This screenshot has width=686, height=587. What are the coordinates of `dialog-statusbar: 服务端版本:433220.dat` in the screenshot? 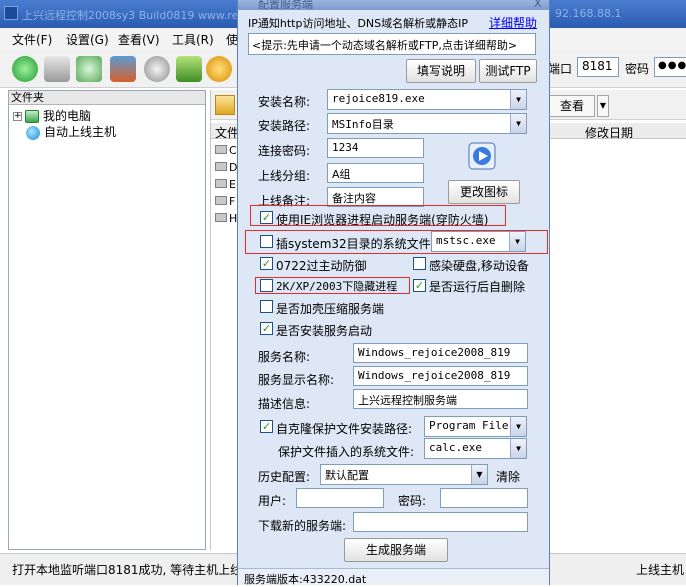 It's located at (393, 577).